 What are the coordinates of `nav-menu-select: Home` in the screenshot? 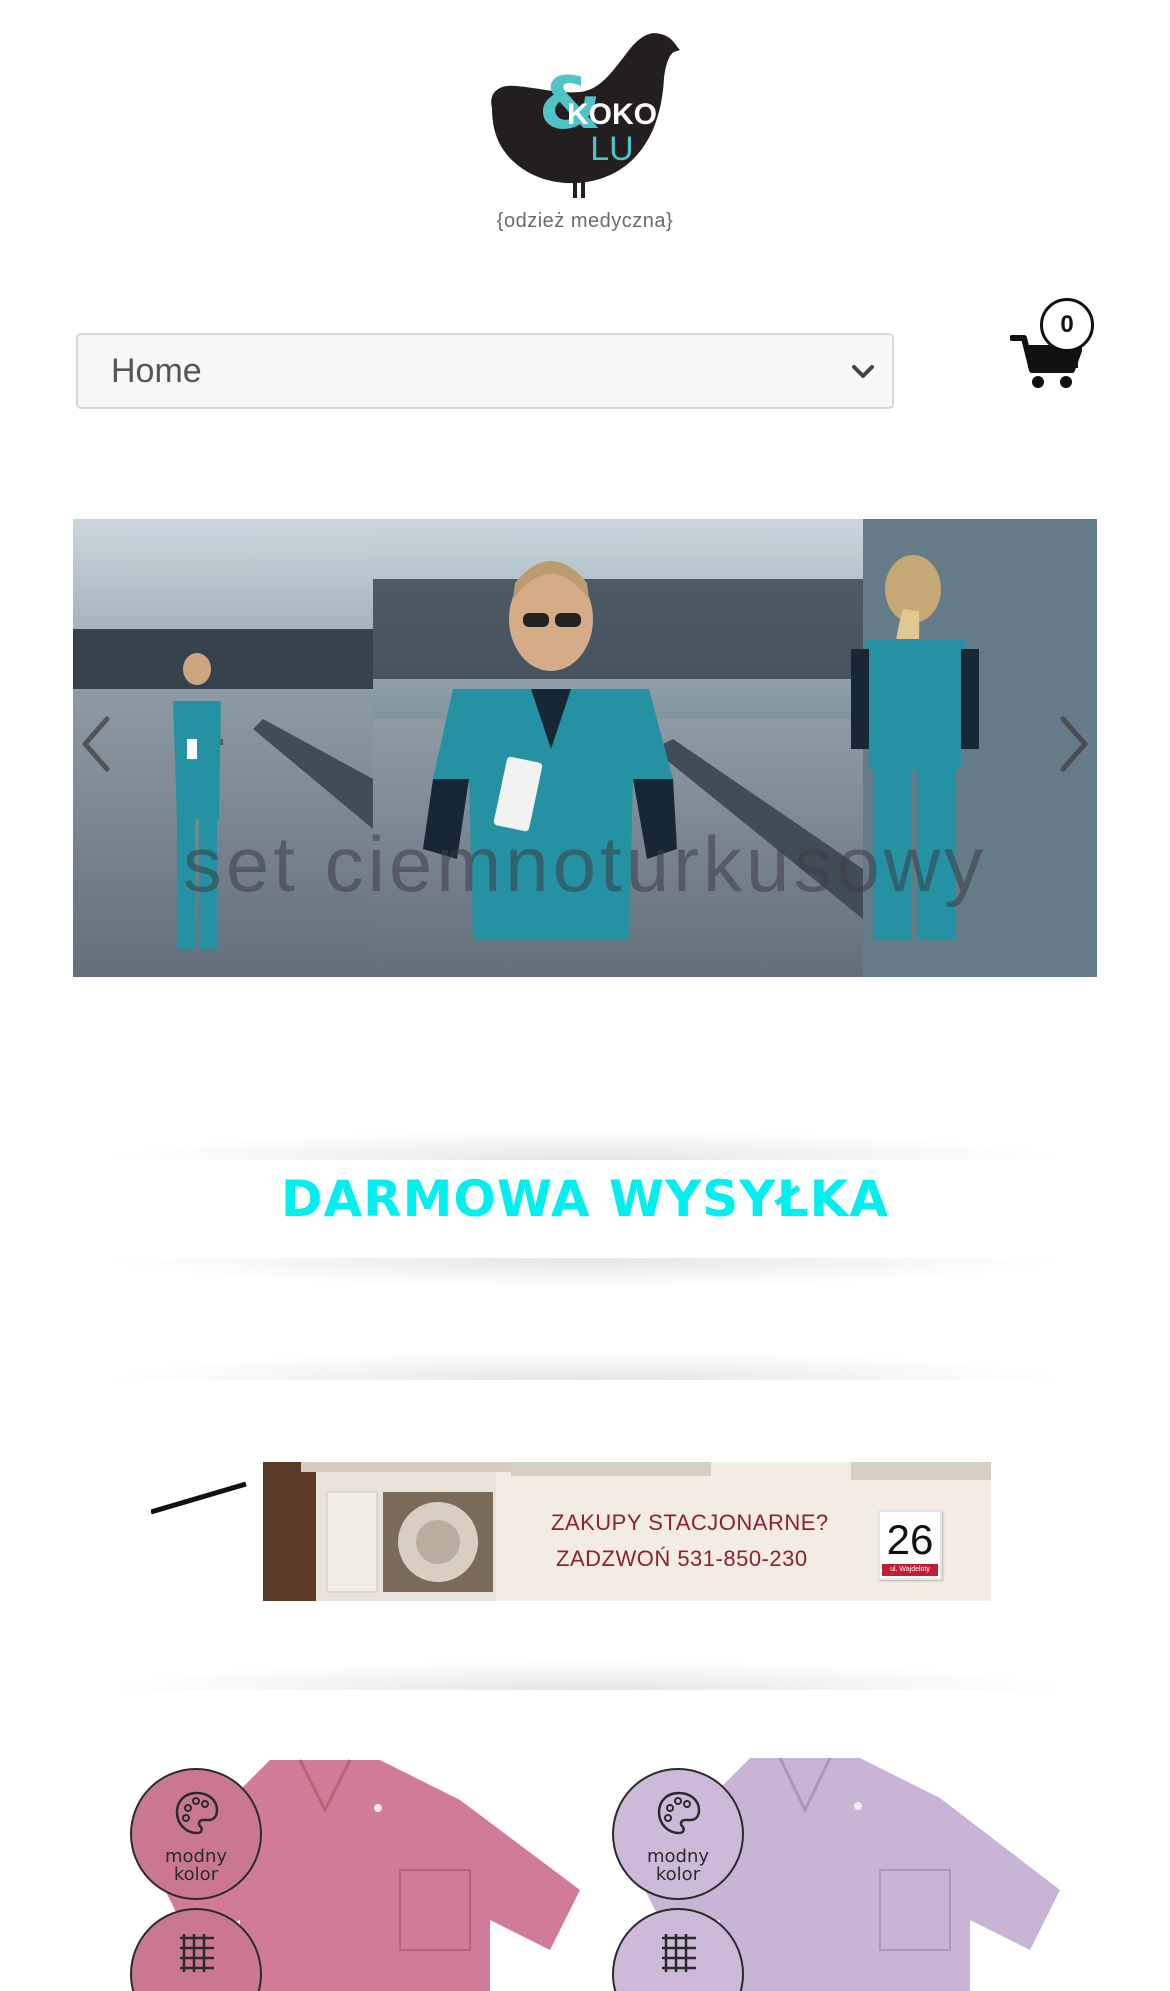 It's located at (485, 371).